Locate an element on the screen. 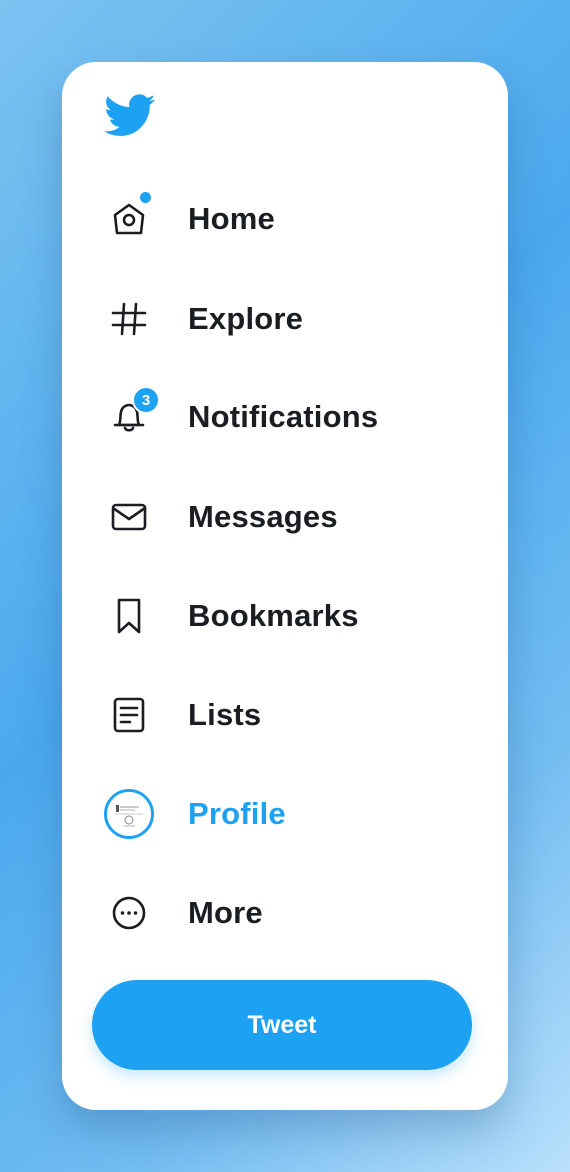 The width and height of the screenshot is (570, 1172). bell-icon: 3 is located at coordinates (129, 417).